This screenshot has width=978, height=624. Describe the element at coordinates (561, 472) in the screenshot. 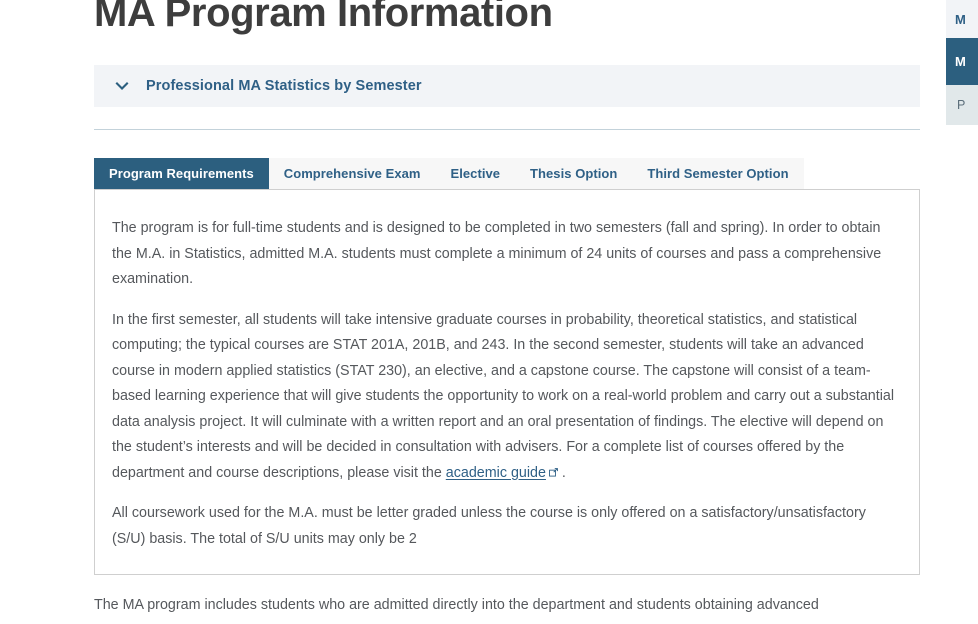

I see `paragraph-2-text-after-link: .` at that location.